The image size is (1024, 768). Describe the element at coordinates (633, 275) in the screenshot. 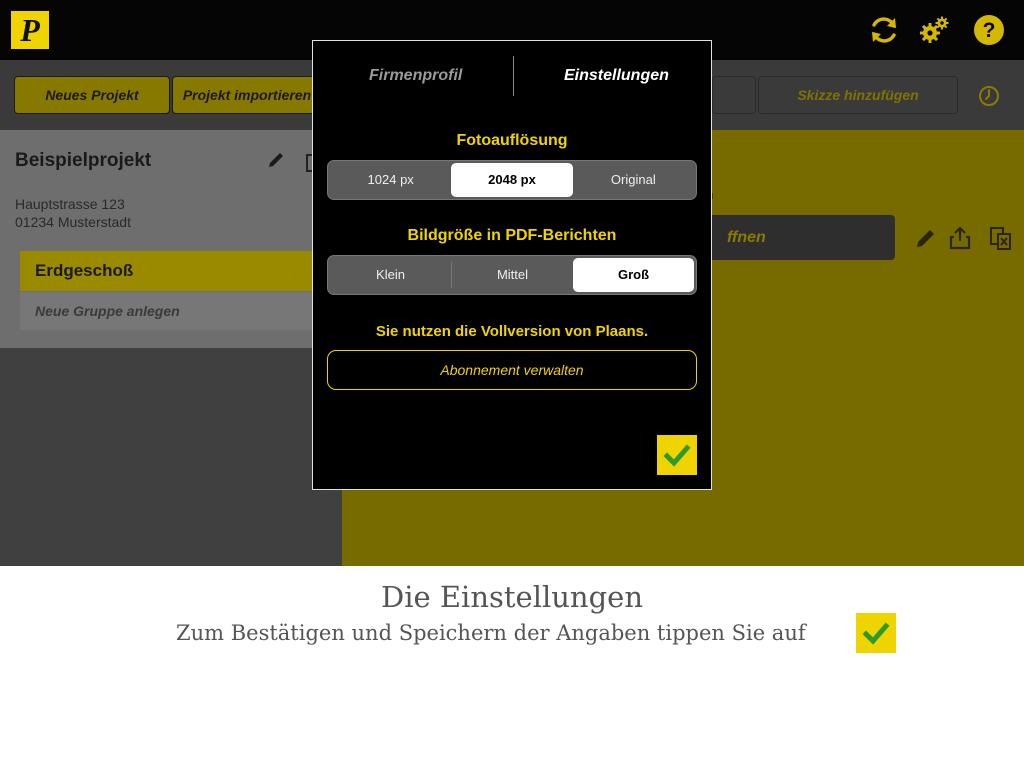

I see `size-option-large: Groß` at that location.